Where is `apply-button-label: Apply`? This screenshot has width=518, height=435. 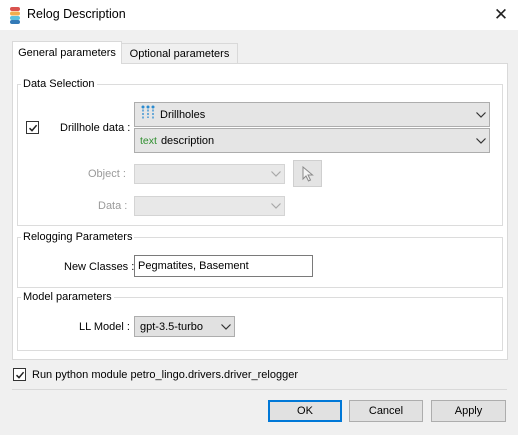 apply-button-label: Apply is located at coordinates (468, 411).